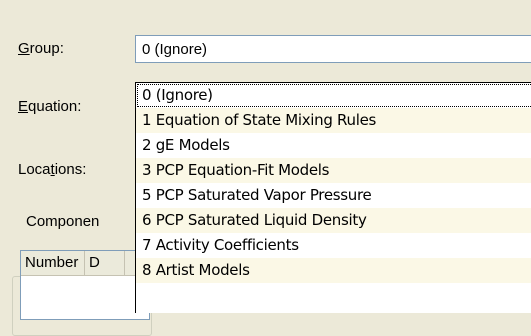  I want to click on components-grid: Number D, so click(85, 285).